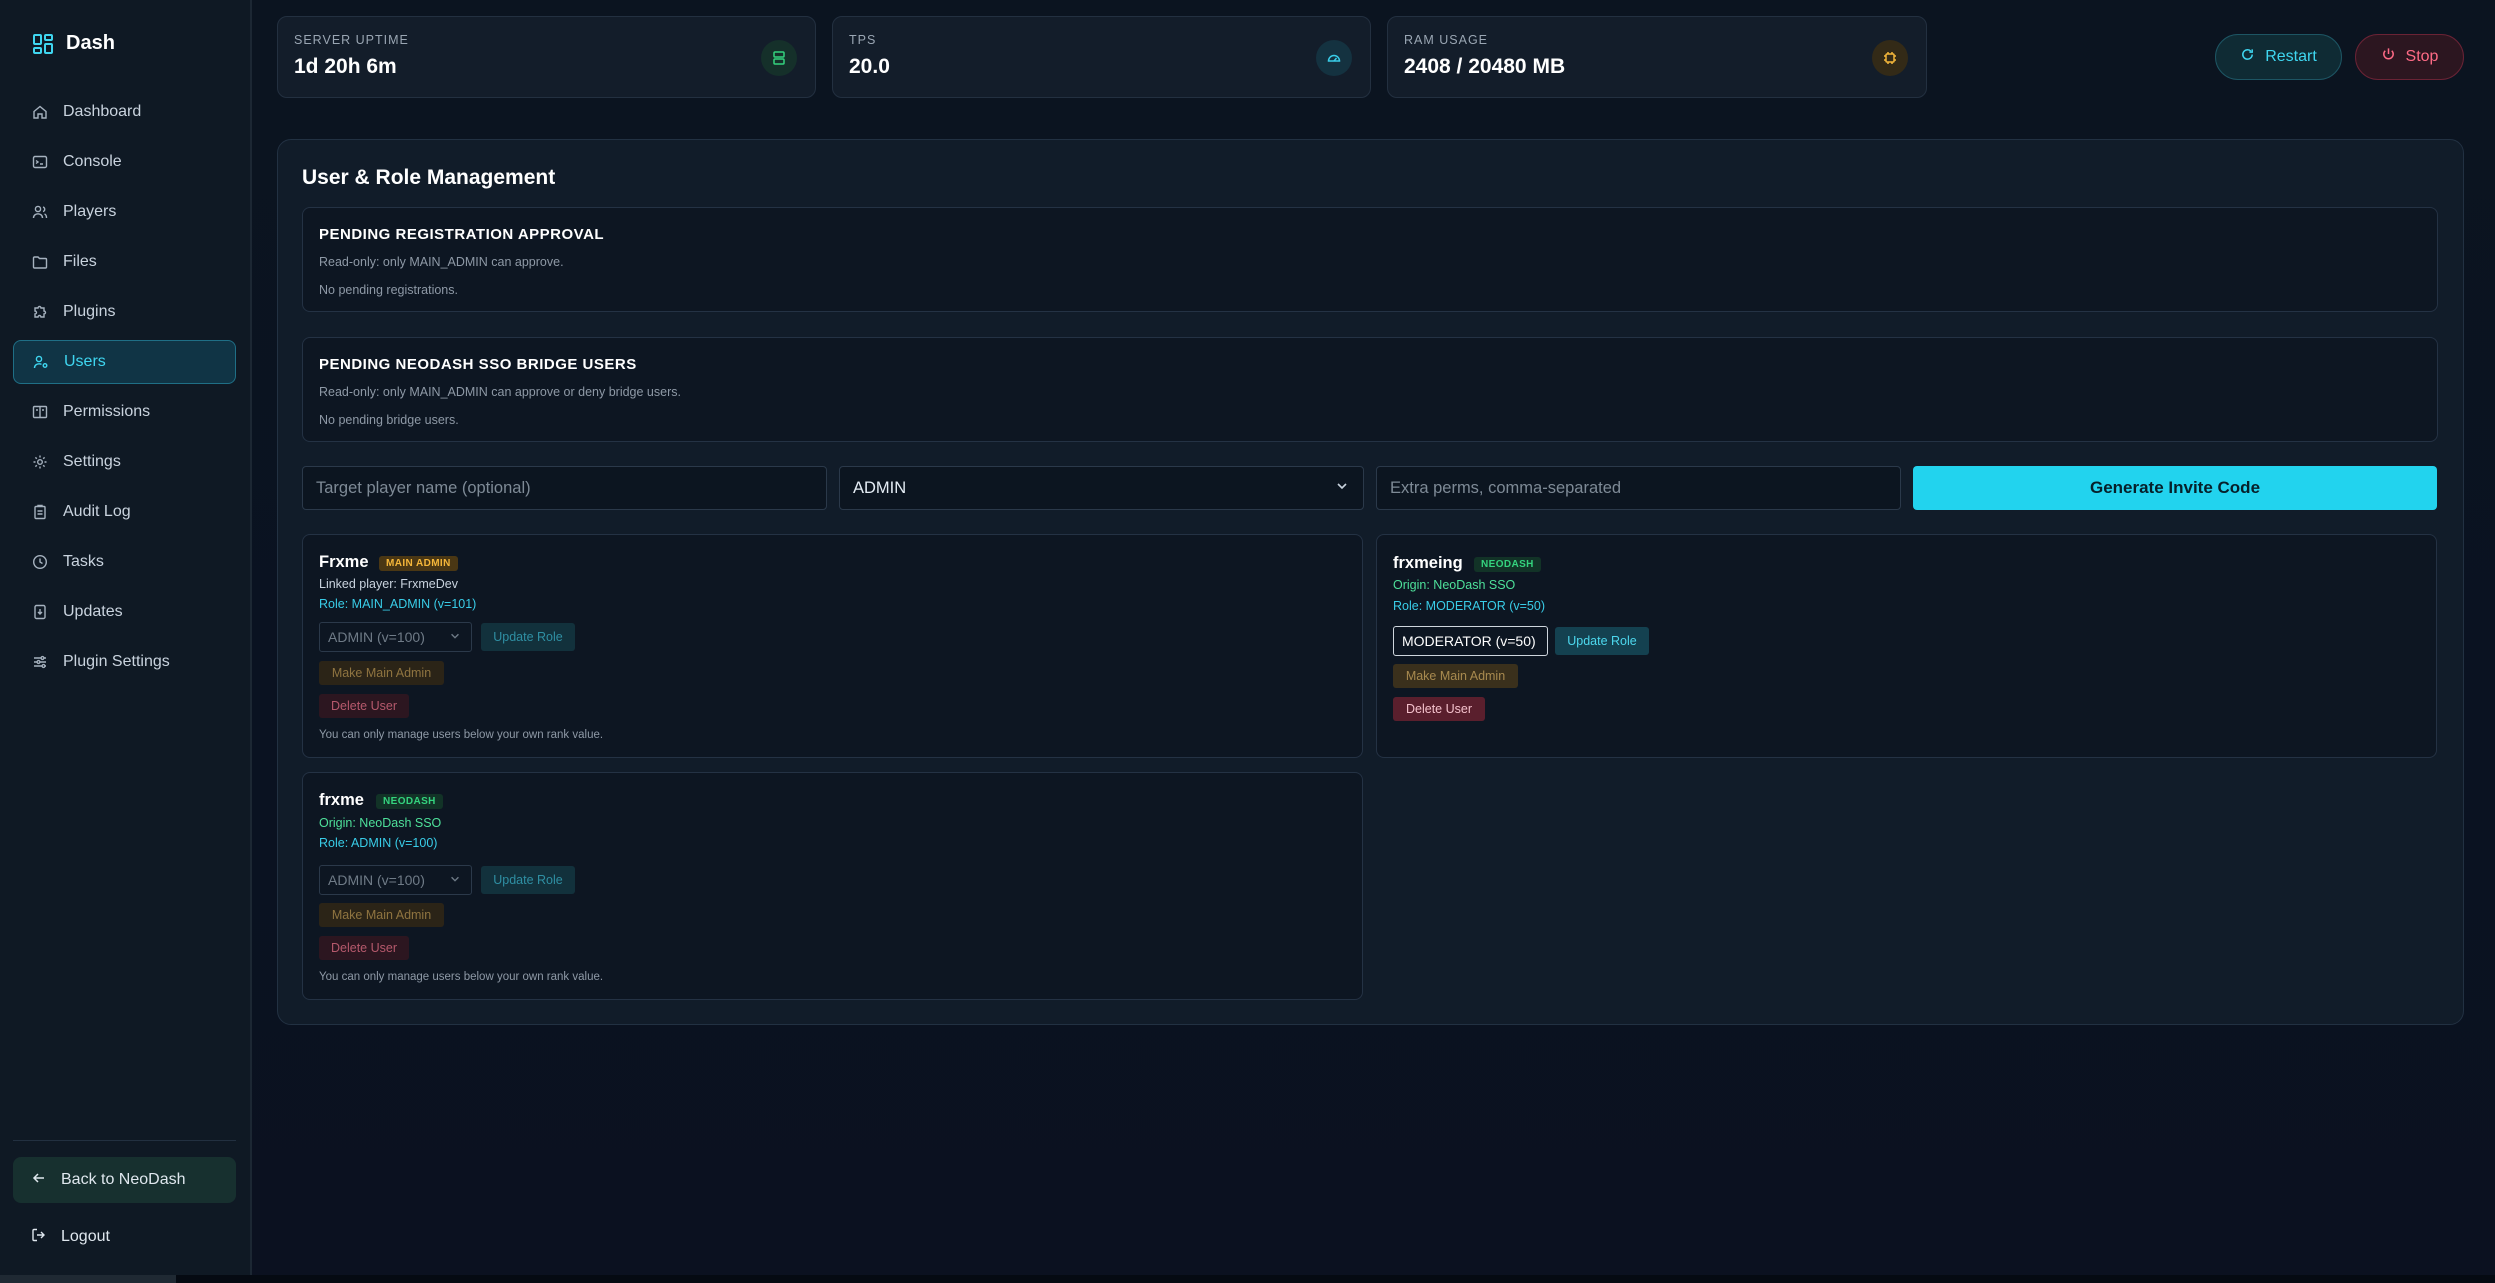 This screenshot has width=2495, height=1283. I want to click on sidebar-item-plugin-settings: Plugin Settings, so click(124, 662).